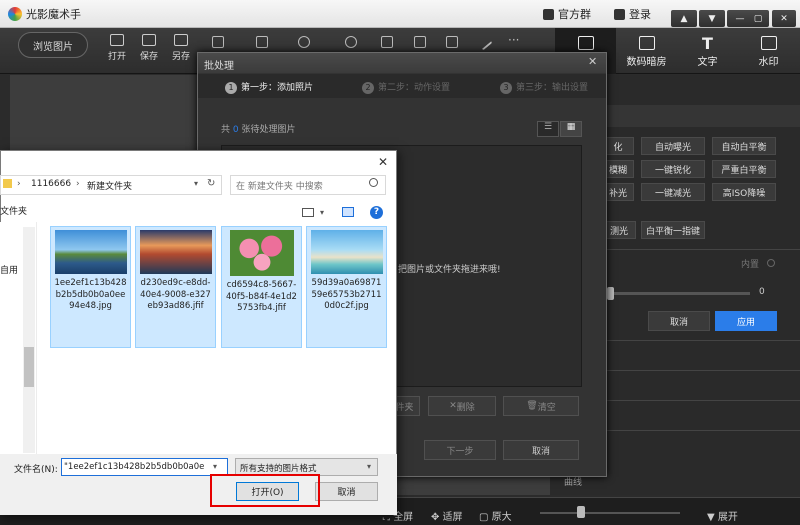 This screenshot has width=800, height=525. I want to click on tab-text: T 文字, so click(707, 51).